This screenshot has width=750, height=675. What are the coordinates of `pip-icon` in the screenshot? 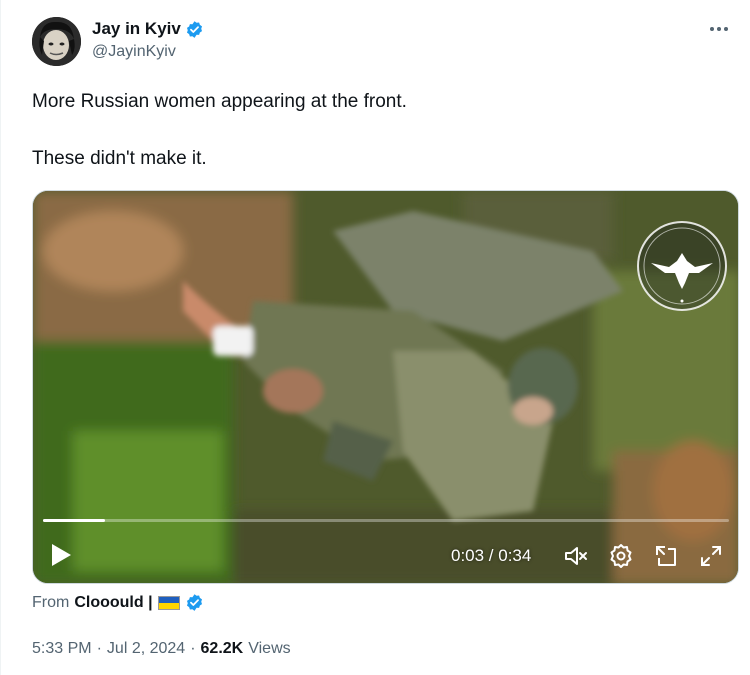 It's located at (666, 556).